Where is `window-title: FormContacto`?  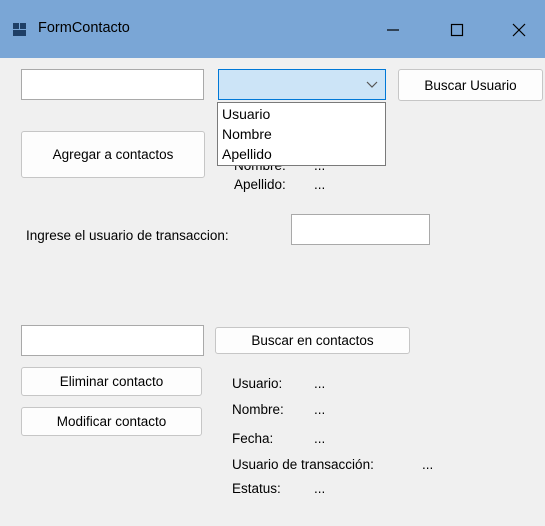
window-title: FormContacto is located at coordinates (84, 28).